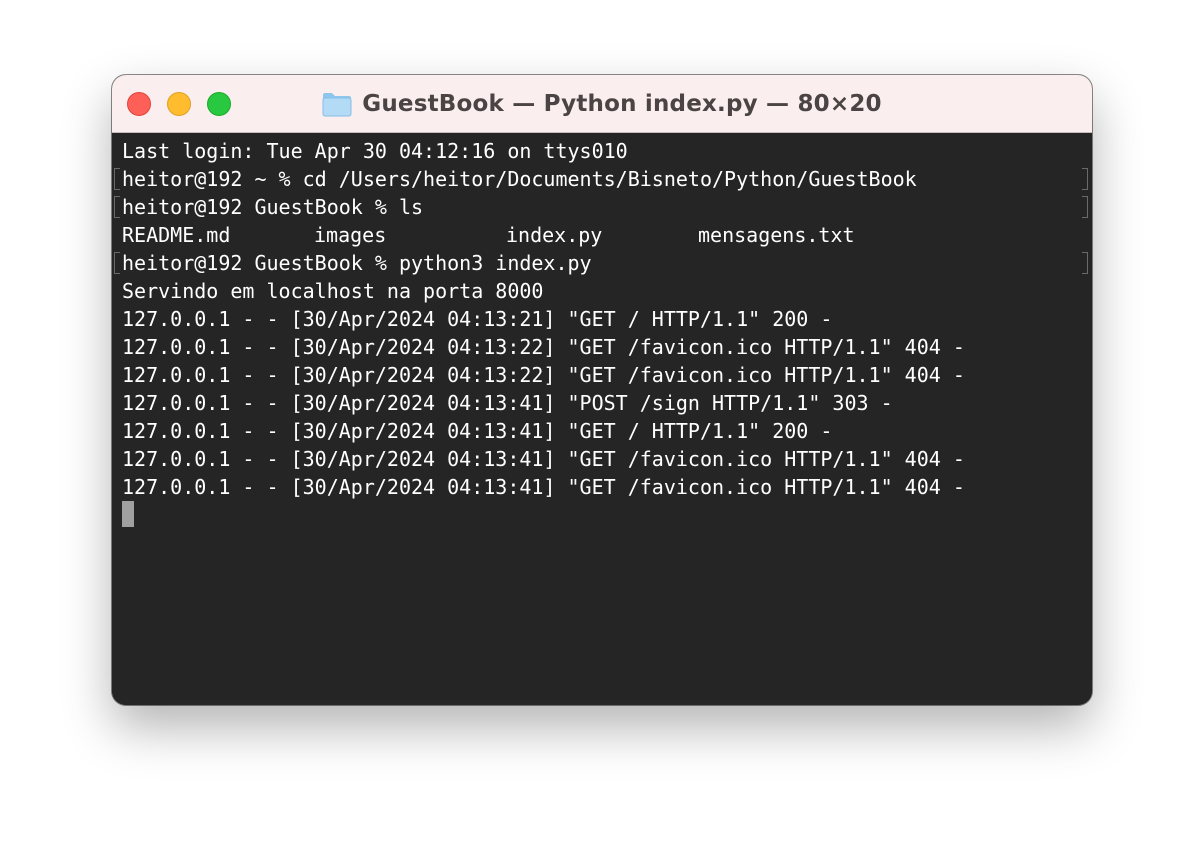 Image resolution: width=1204 pixels, height=854 pixels. I want to click on folder-icon, so click(337, 104).